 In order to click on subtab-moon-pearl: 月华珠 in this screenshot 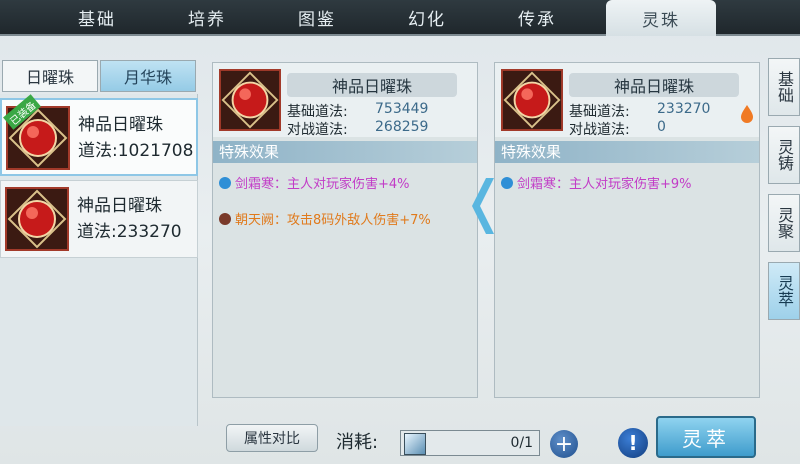, I will do `click(148, 76)`.